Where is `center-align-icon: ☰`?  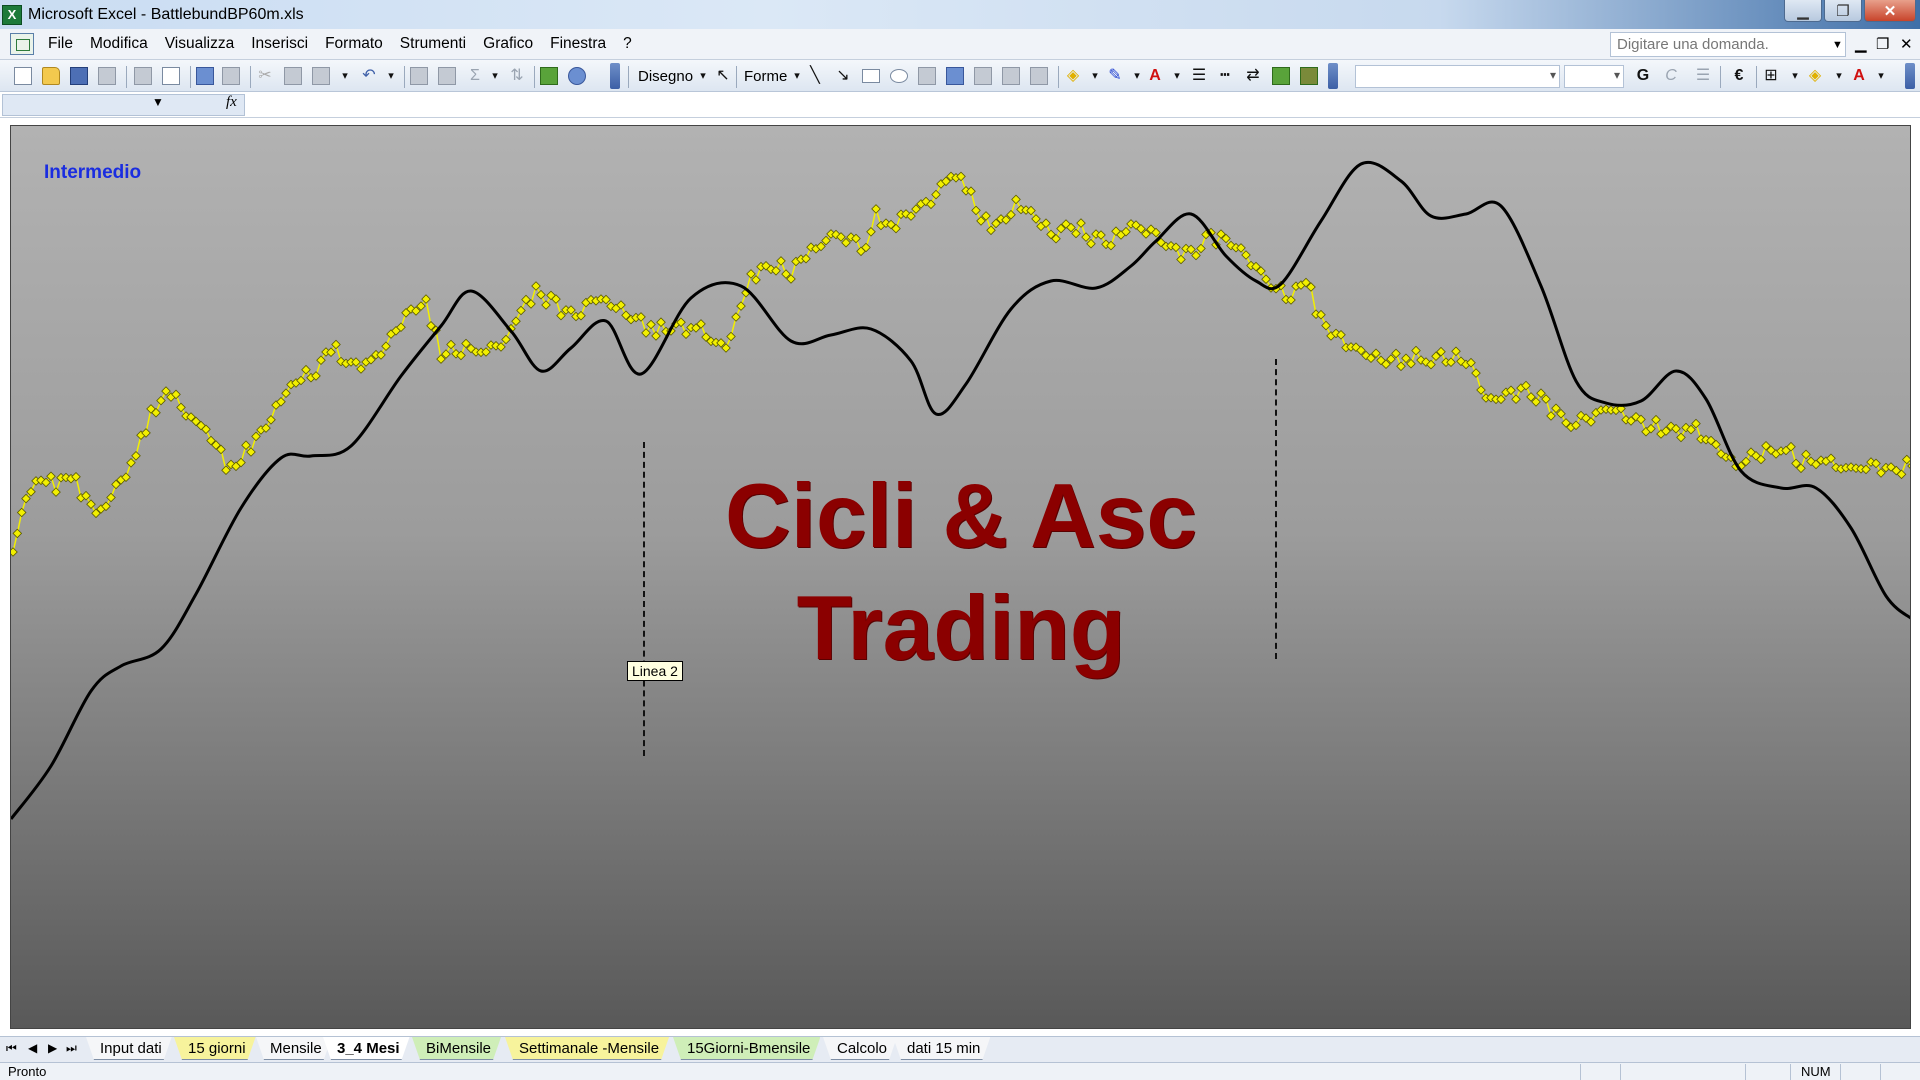
center-align-icon: ☰ is located at coordinates (1703, 76).